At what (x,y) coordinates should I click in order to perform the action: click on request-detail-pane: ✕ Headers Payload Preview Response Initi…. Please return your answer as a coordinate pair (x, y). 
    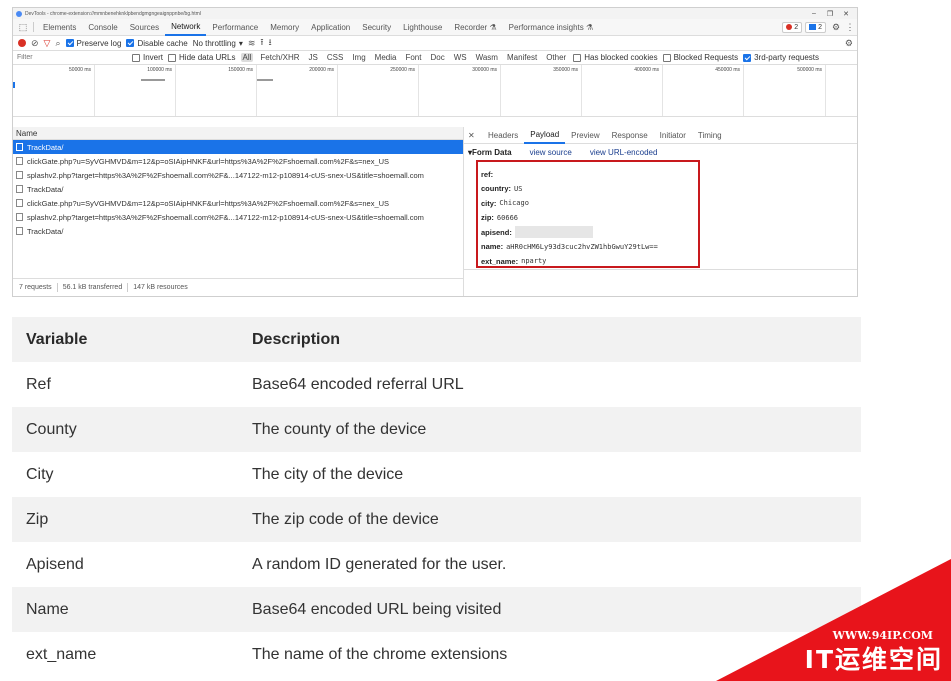
    Looking at the image, I should click on (660, 211).